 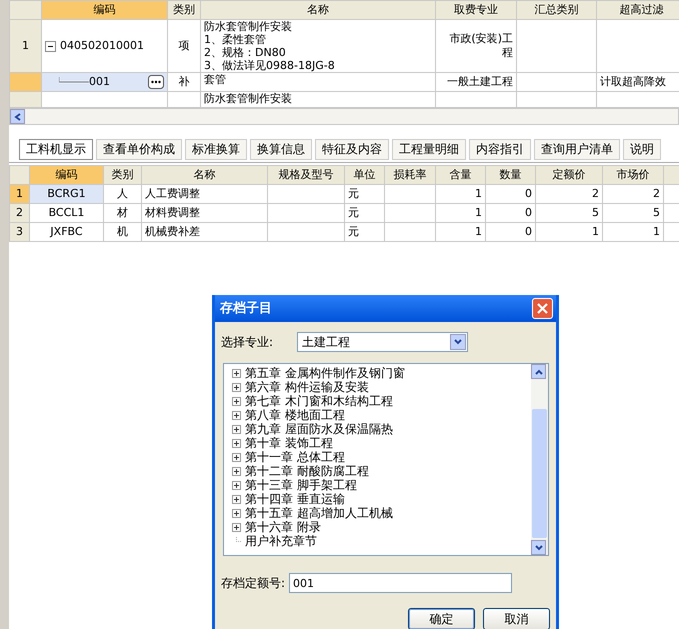 I want to click on tab: 工程量明细, so click(x=429, y=149).